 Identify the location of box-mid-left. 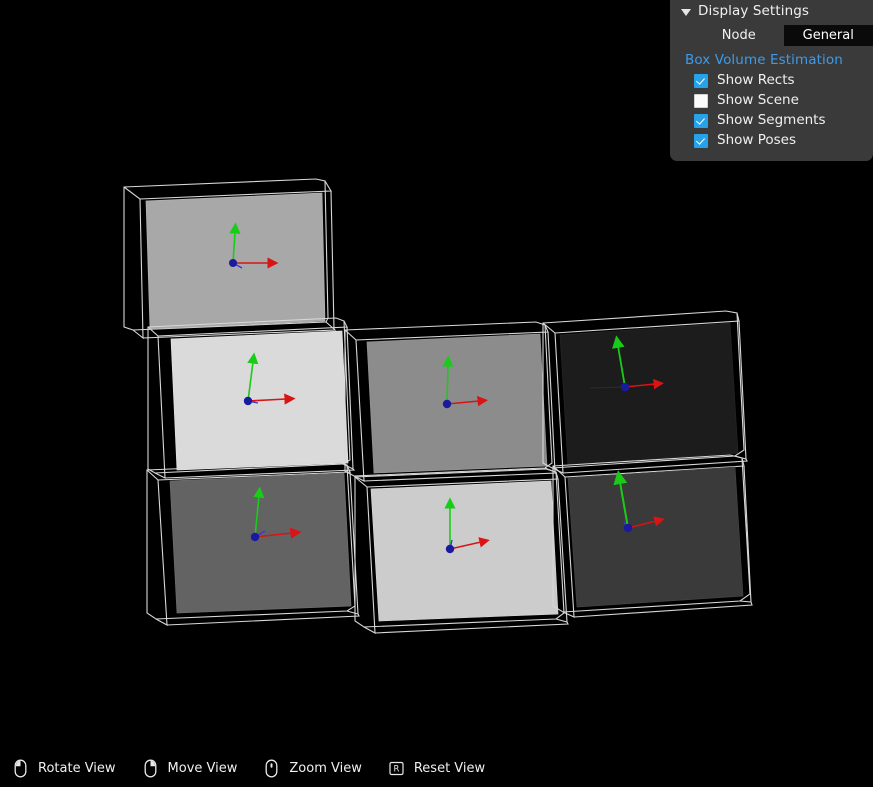
(251, 398).